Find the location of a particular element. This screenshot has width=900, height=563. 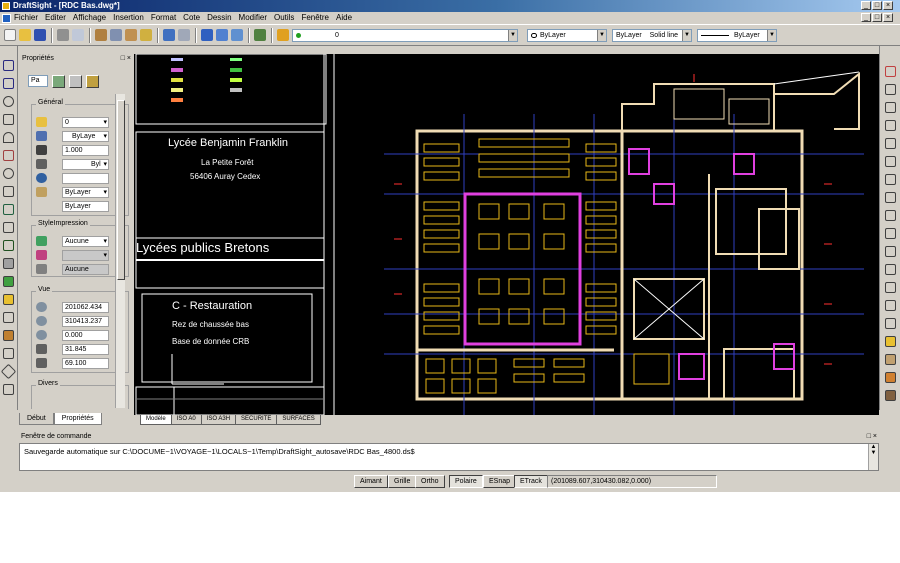

text-tool-icon is located at coordinates (8, 317).